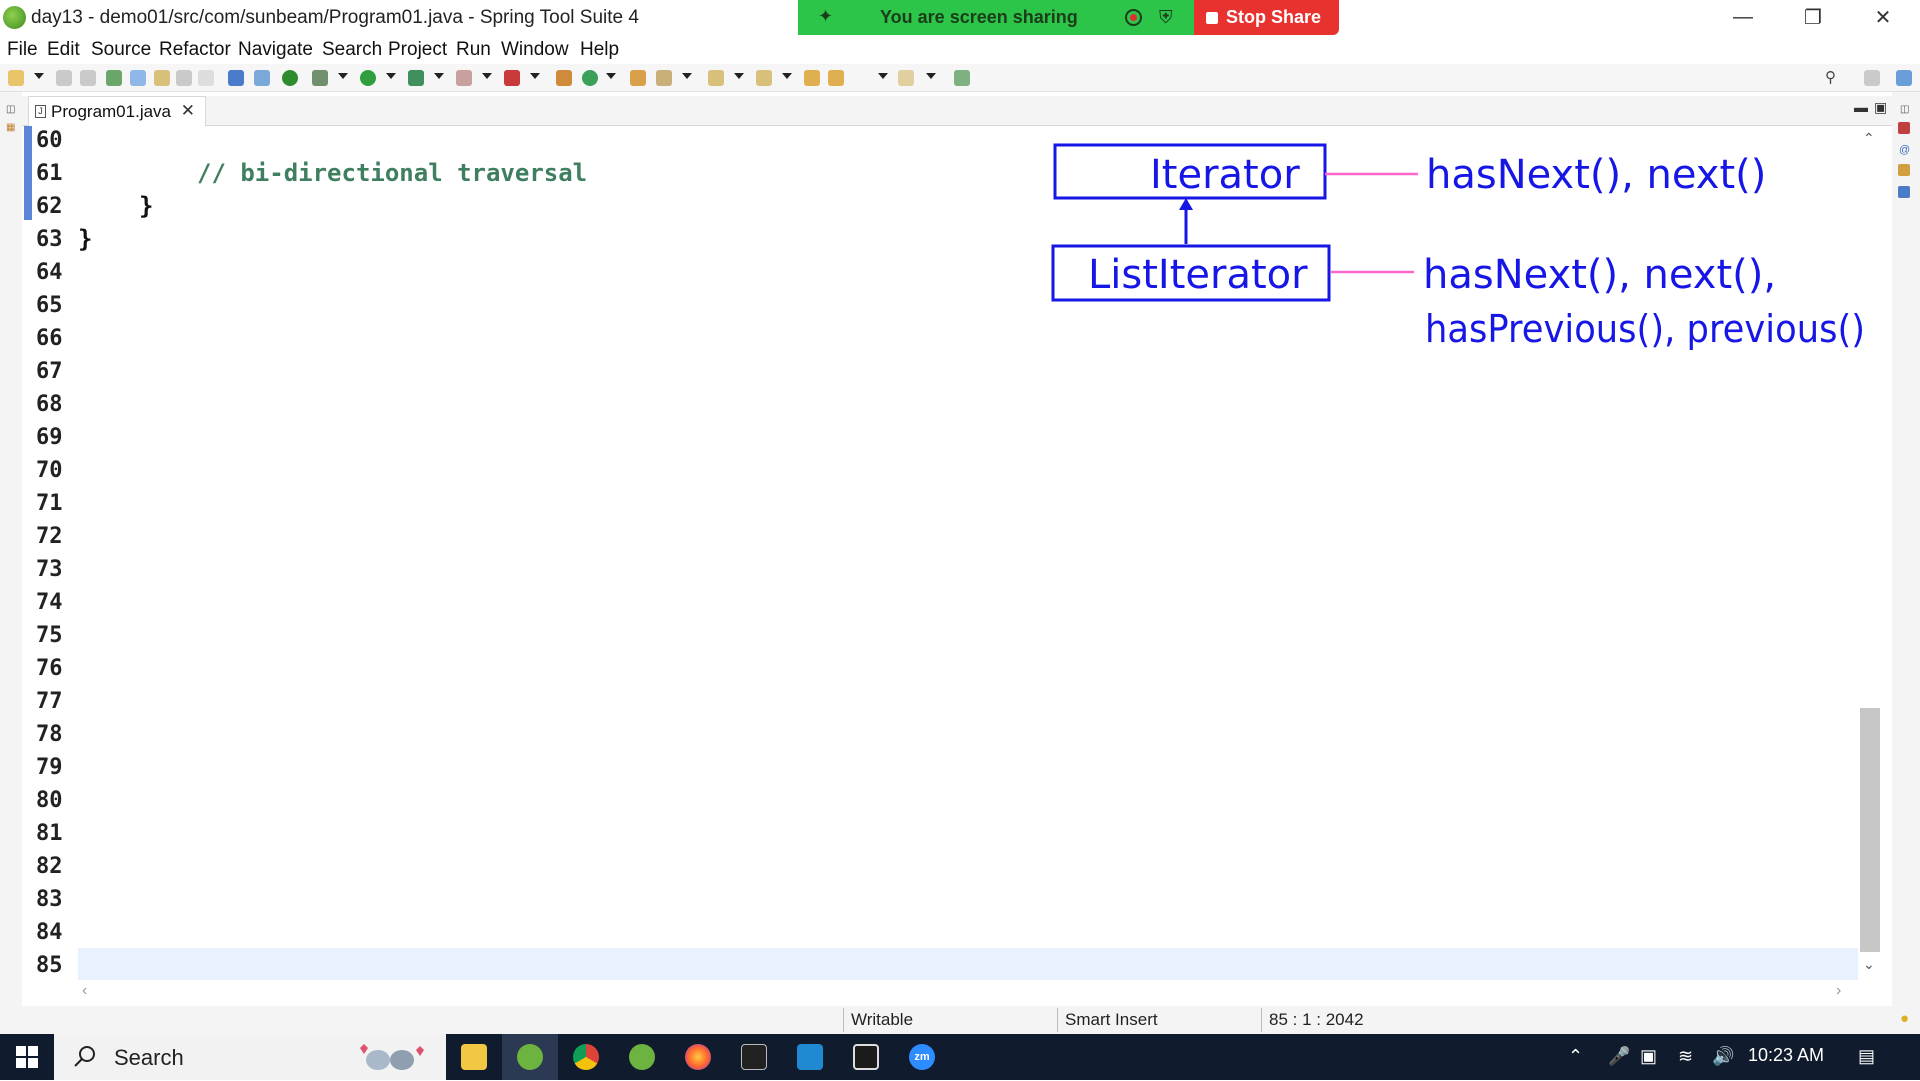 Image resolution: width=1920 pixels, height=1081 pixels. I want to click on word-wrap-icon, so click(184, 78).